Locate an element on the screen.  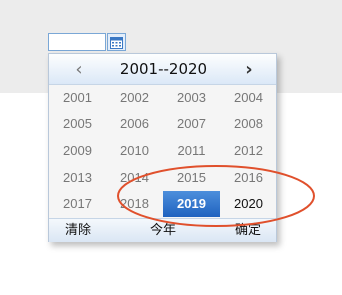
year-range-title: 2001--2020 is located at coordinates (163, 69).